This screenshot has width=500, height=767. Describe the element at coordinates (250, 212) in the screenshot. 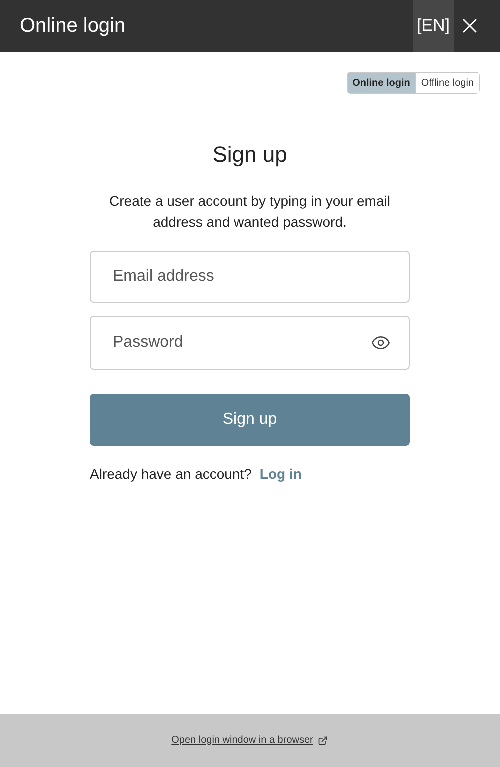

I see `description: Create a user account by typing in your email address and wanted password.` at that location.